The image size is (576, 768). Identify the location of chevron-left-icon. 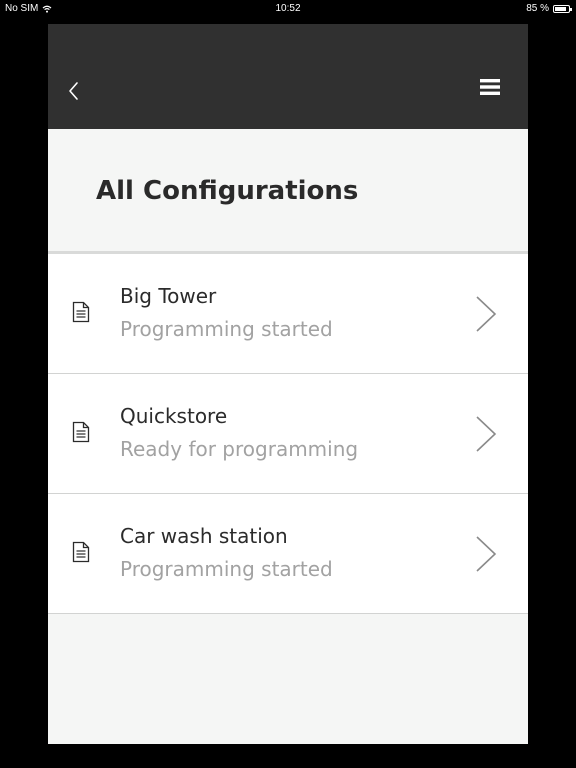
(76, 91).